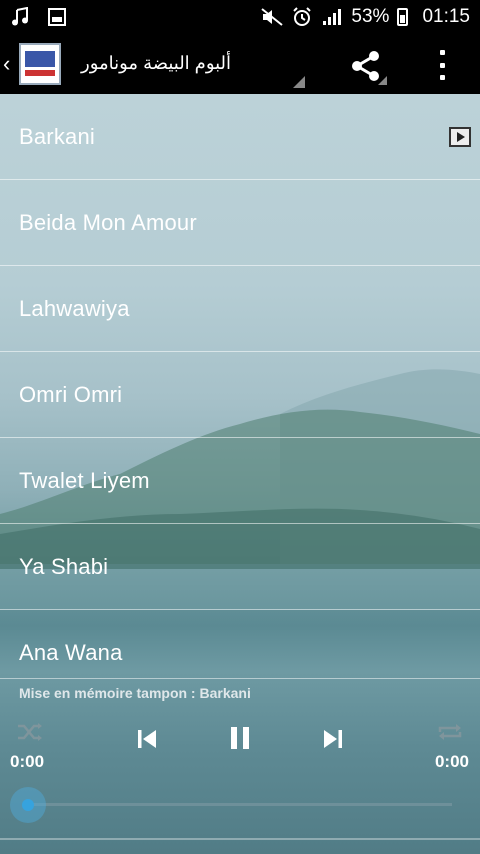 This screenshot has width=480, height=854. What do you see at coordinates (240, 309) in the screenshot?
I see `song-item: Lahwawiya` at bounding box center [240, 309].